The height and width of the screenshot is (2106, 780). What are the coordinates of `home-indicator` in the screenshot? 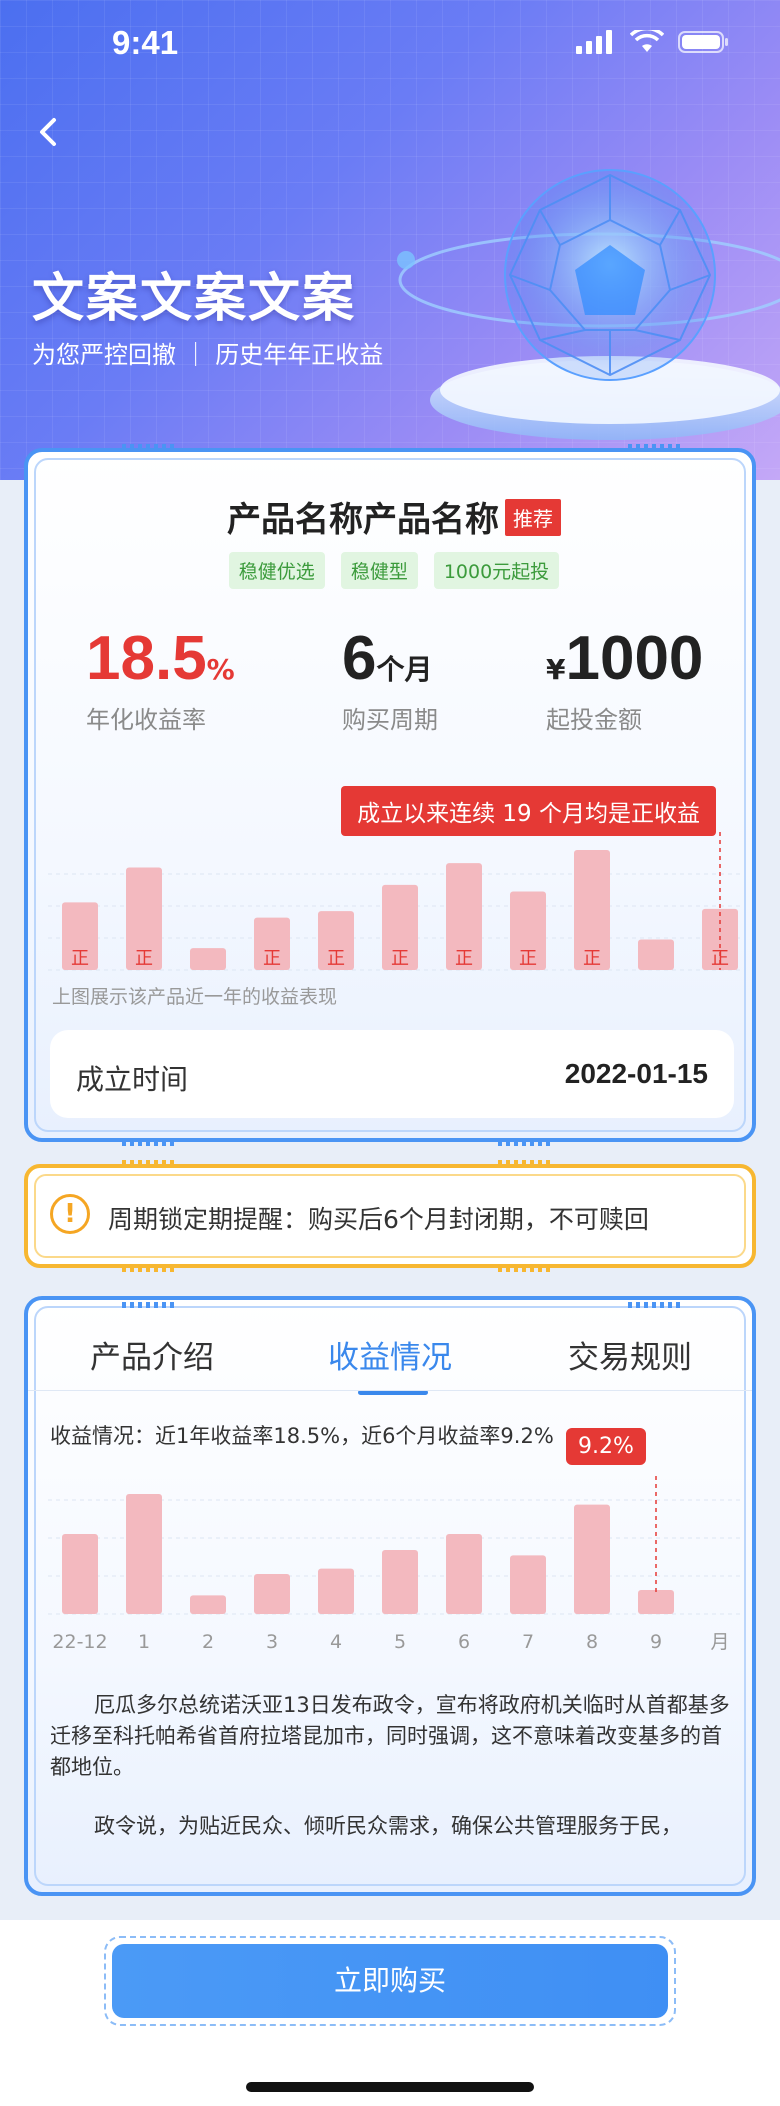 It's located at (390, 2087).